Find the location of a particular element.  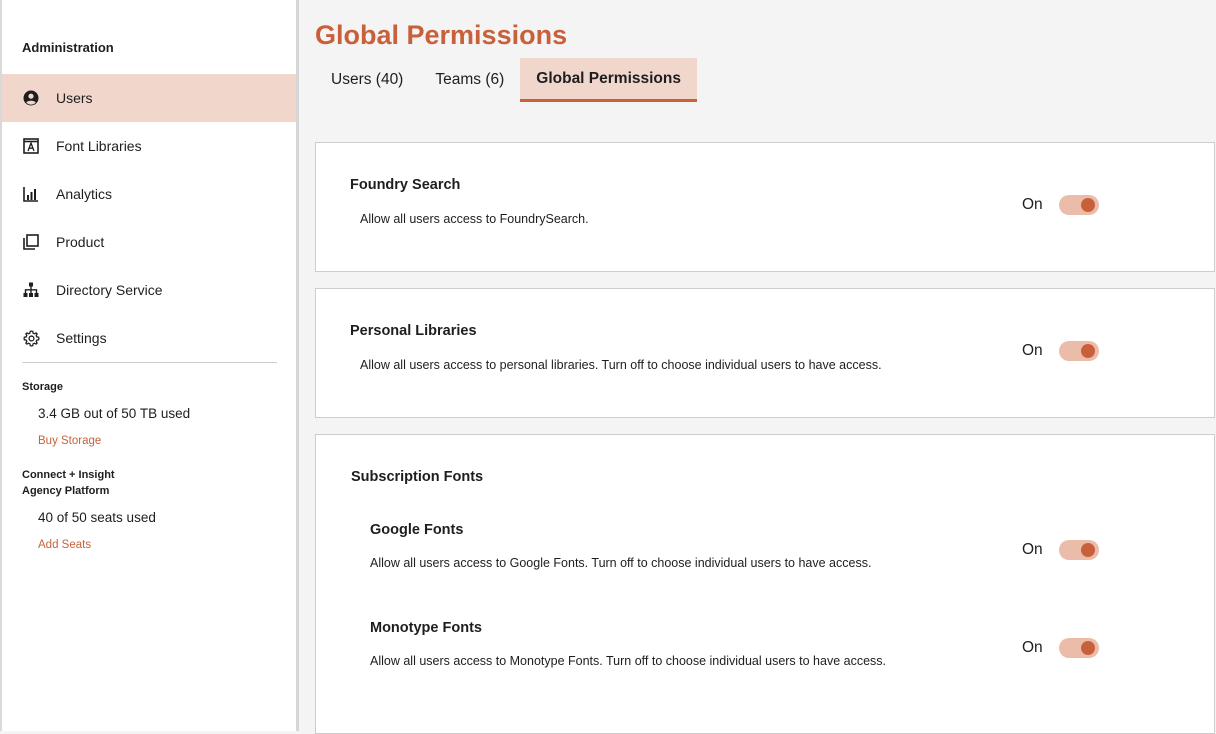

sidebar-item-label: Directory Service is located at coordinates (109, 290).